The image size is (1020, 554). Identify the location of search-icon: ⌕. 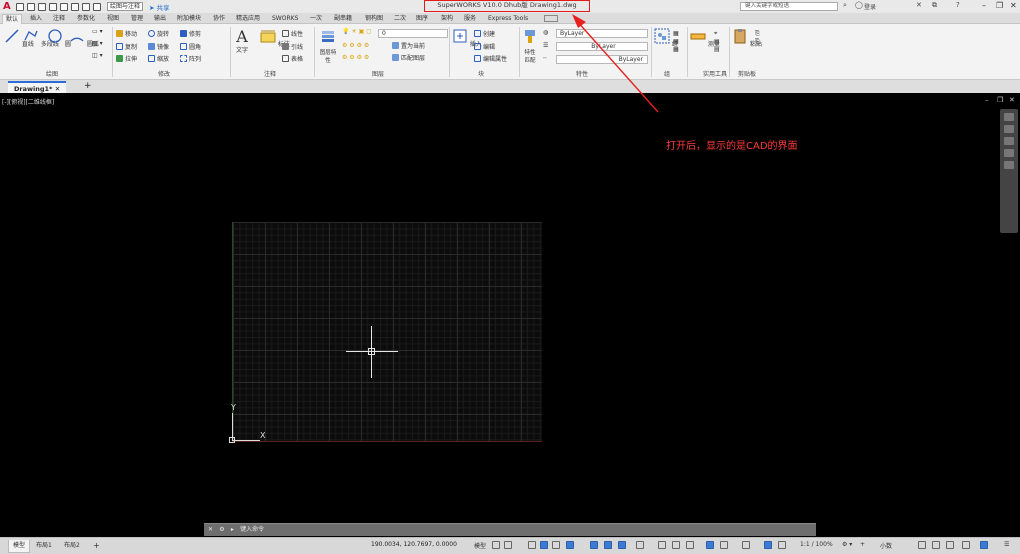
(845, 5).